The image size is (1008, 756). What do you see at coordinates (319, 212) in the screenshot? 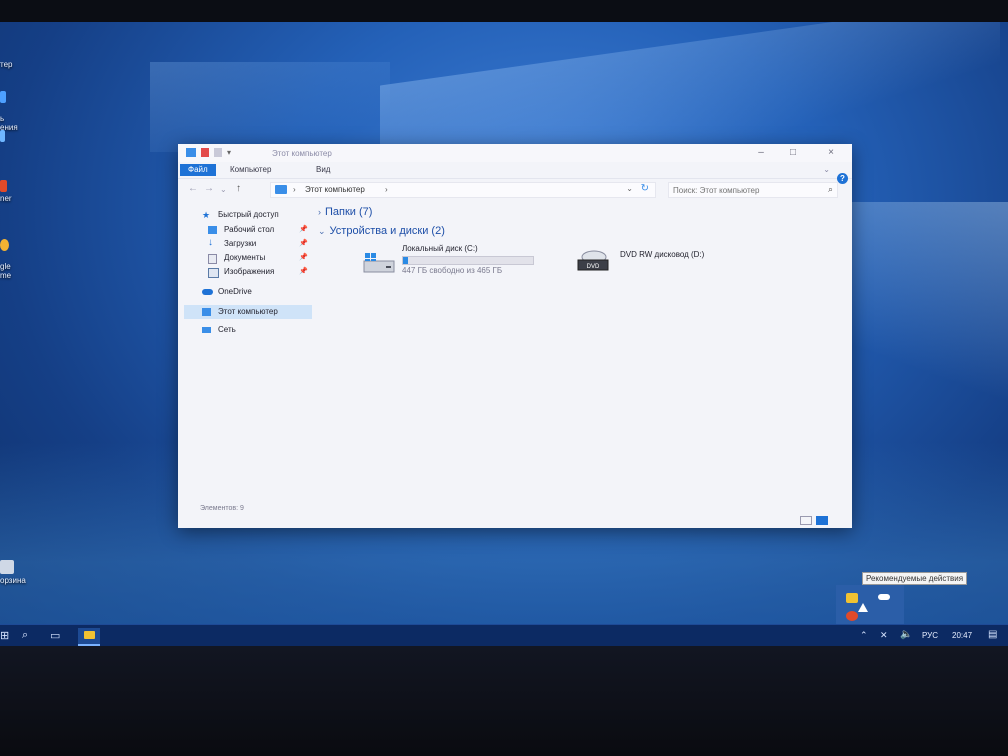
I see `chevron-right-icon: ›` at bounding box center [319, 212].